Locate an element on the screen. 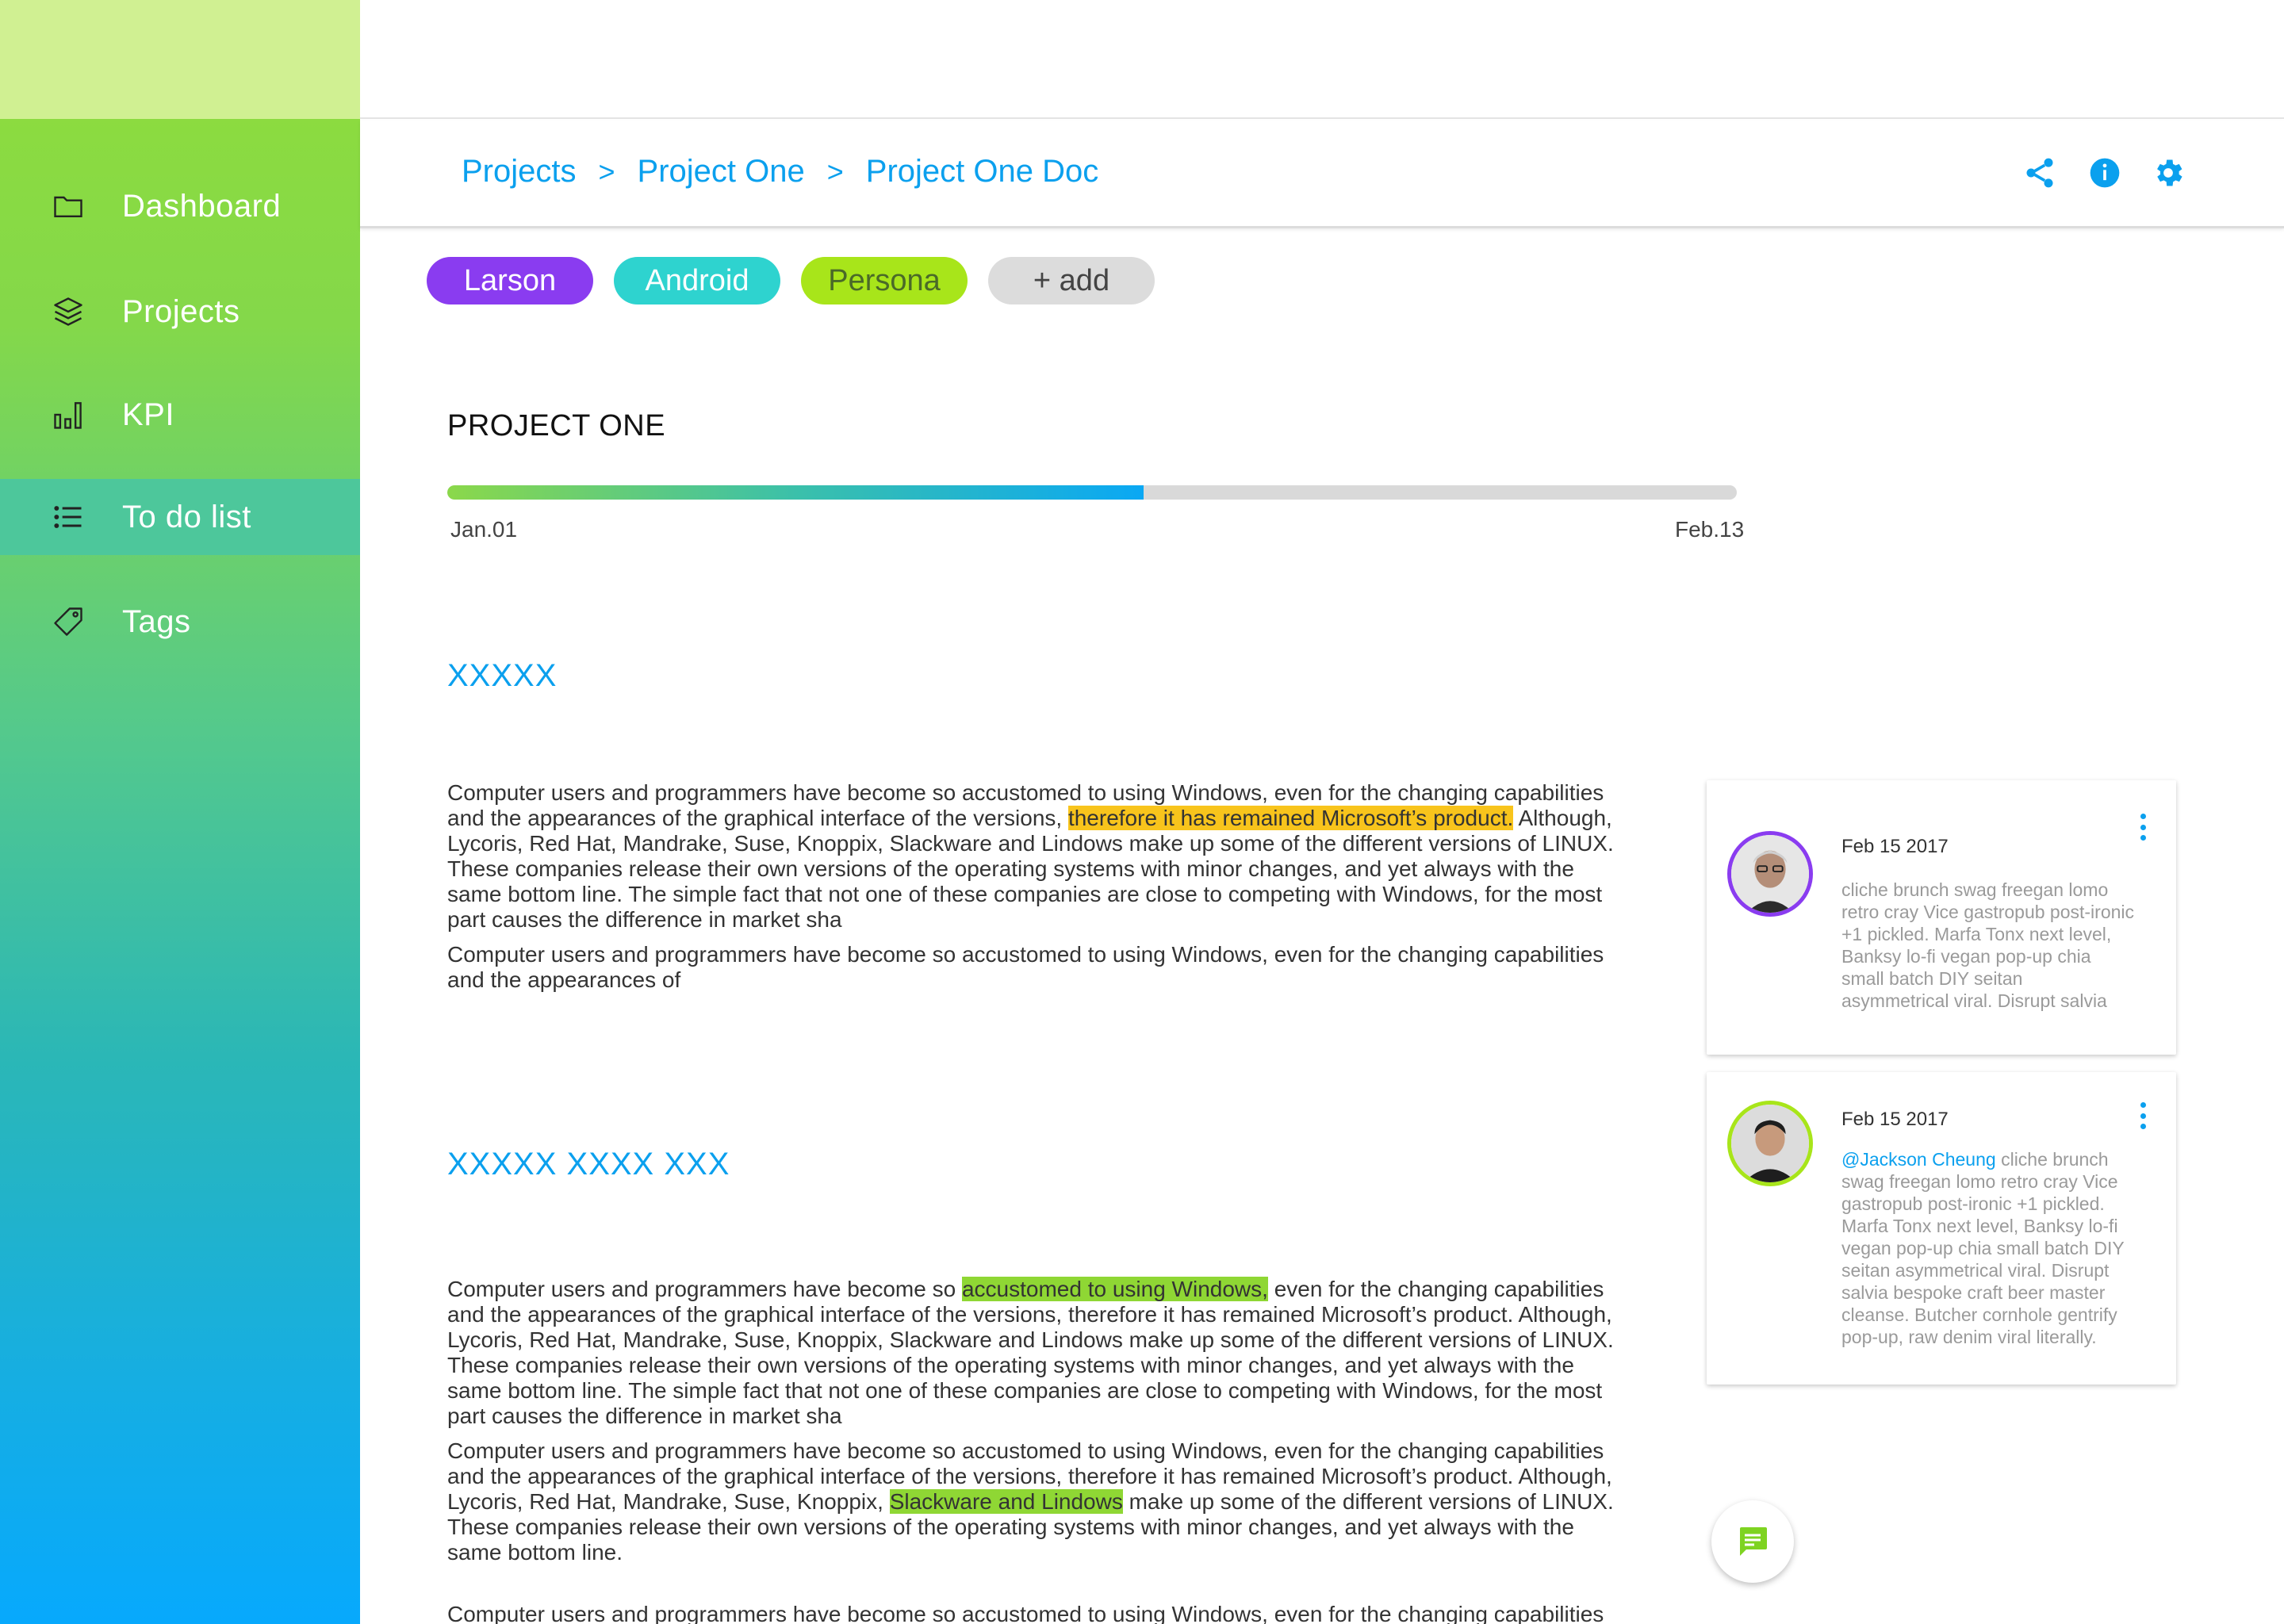 The image size is (2284, 1624). sidebar-item-kpi: KPI is located at coordinates (180, 415).